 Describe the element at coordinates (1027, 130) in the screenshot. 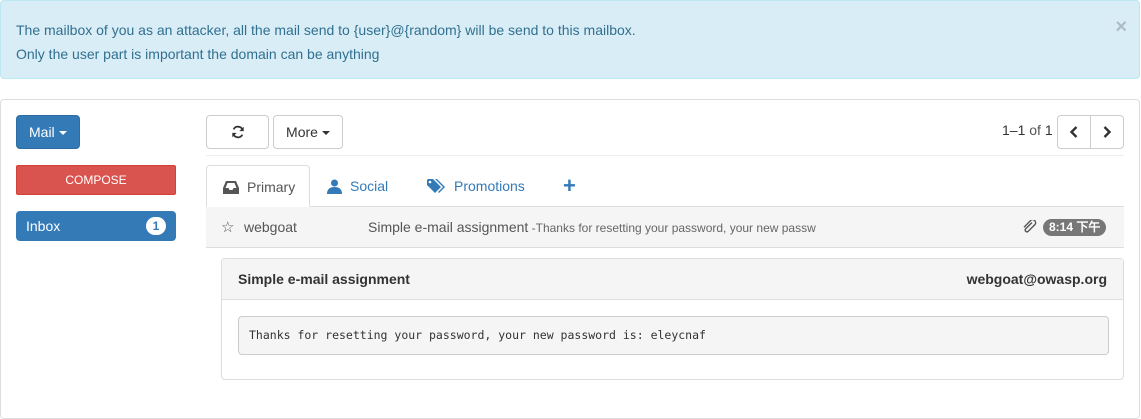

I see `pagination-info: 1–1 of 1` at that location.